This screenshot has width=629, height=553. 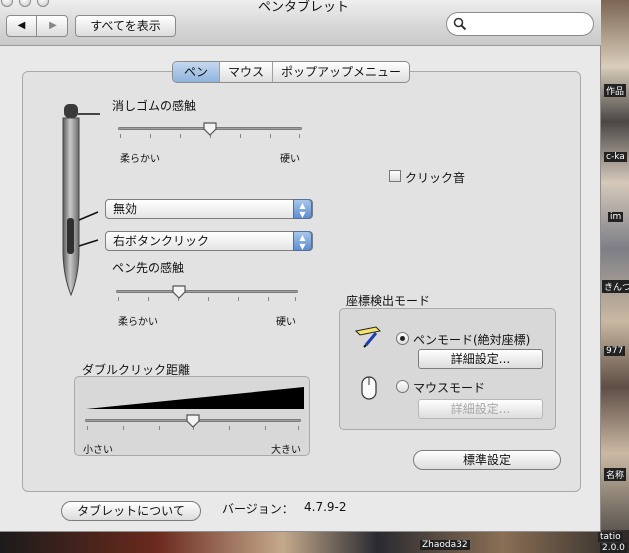 I want to click on search-icon, so click(x=460, y=24).